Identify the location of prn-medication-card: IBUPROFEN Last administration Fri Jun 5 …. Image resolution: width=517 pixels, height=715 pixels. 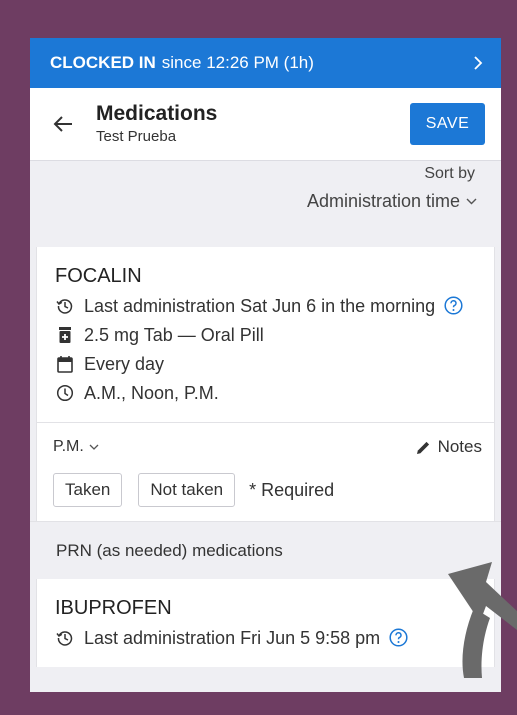
(265, 623).